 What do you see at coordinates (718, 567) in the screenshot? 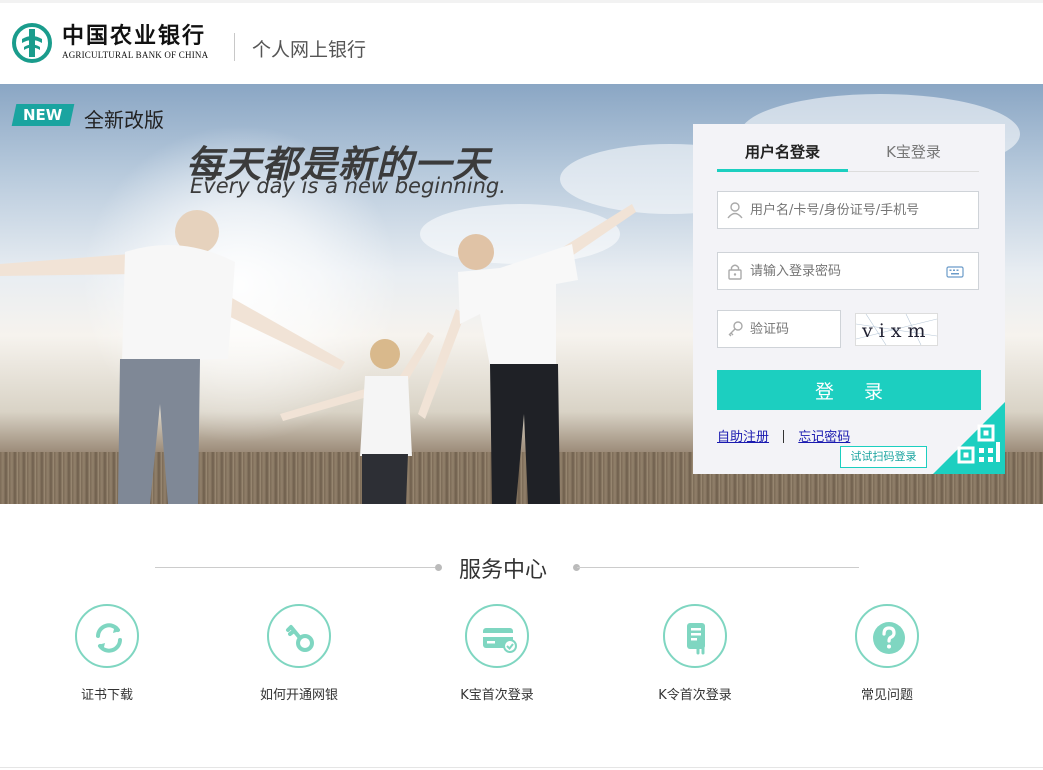
I see `heading-rule-right` at bounding box center [718, 567].